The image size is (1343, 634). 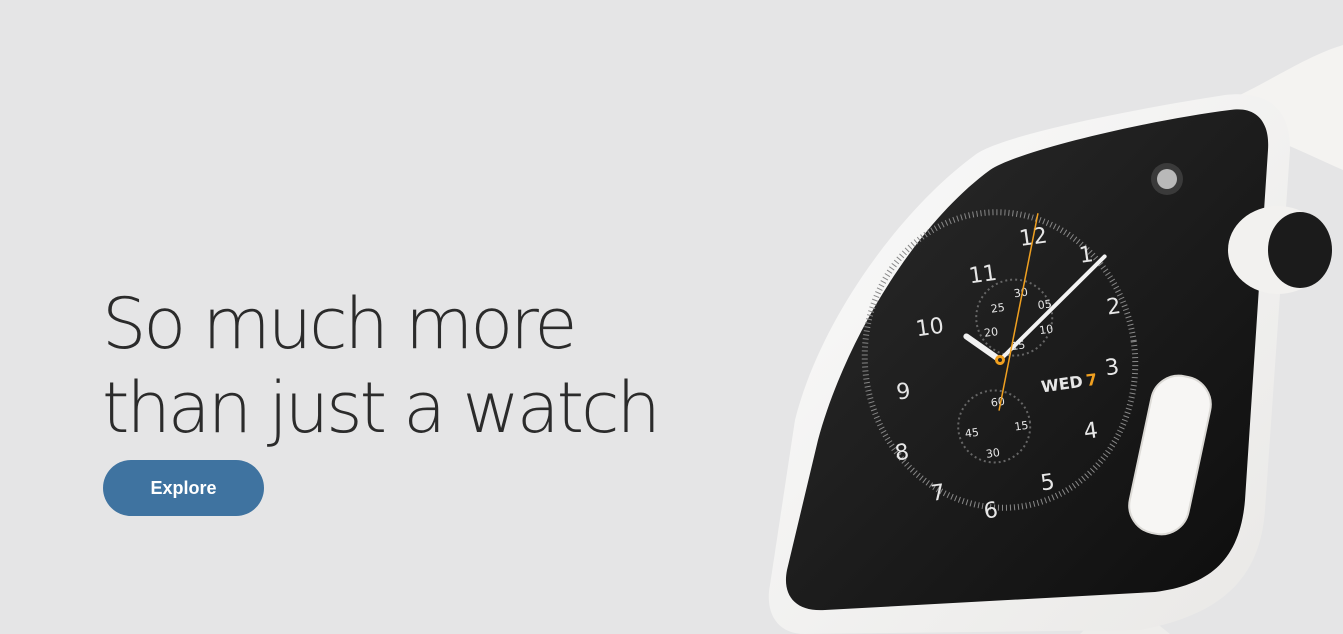 What do you see at coordinates (993, 453) in the screenshot?
I see `bottom-subdial-30: 30` at bounding box center [993, 453].